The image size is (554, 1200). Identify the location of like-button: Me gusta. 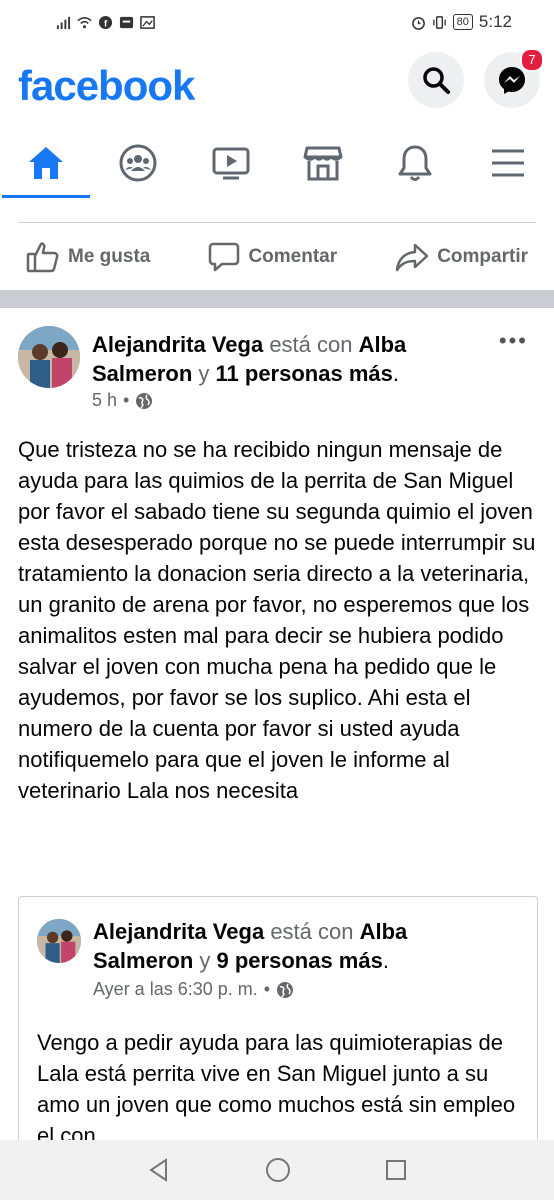
(88, 257).